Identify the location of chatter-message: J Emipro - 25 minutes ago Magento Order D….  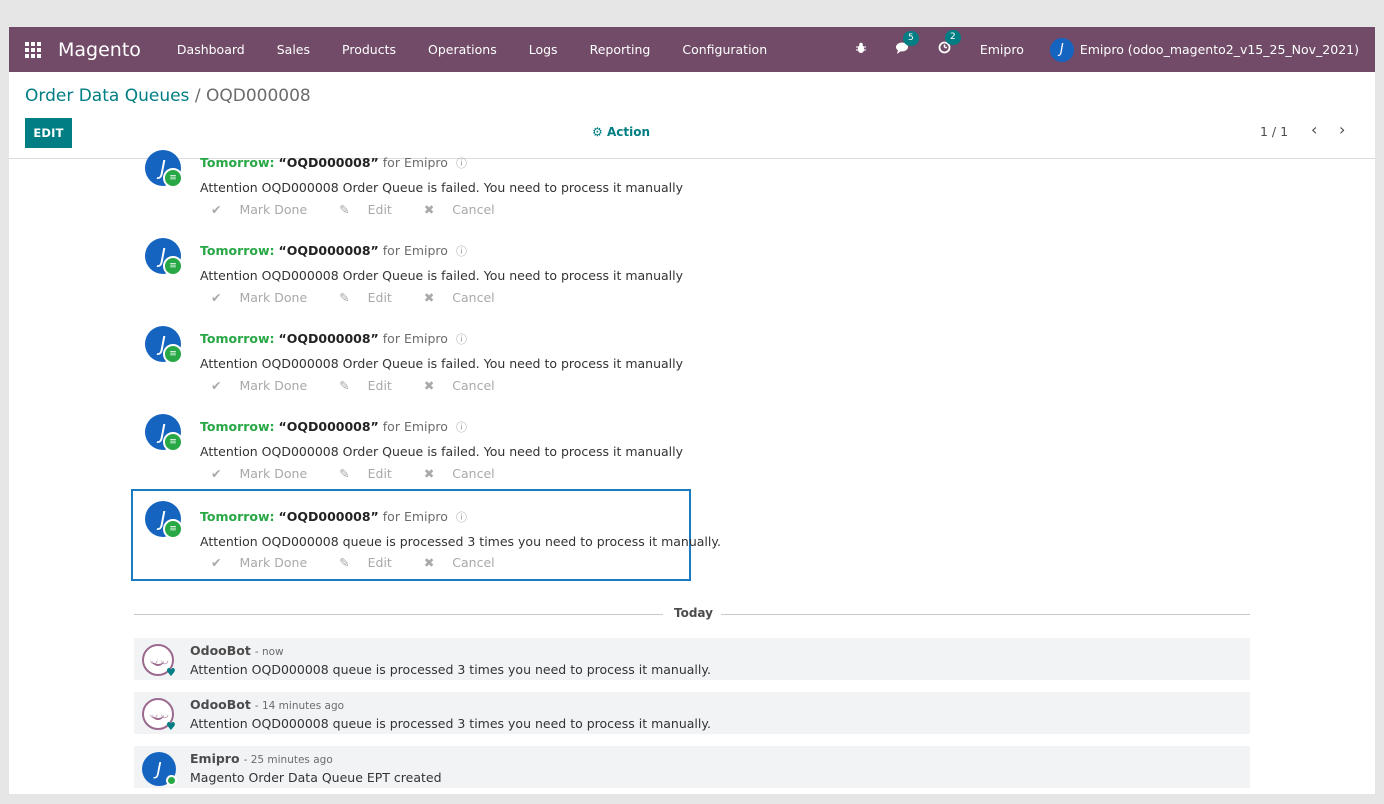
(692, 767).